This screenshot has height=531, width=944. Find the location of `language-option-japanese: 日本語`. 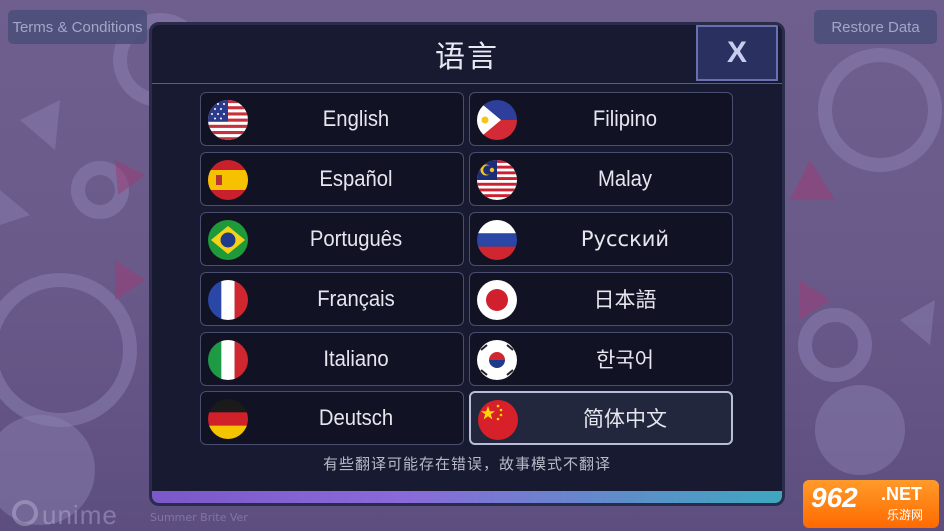

language-option-japanese: 日本語 is located at coordinates (601, 299).